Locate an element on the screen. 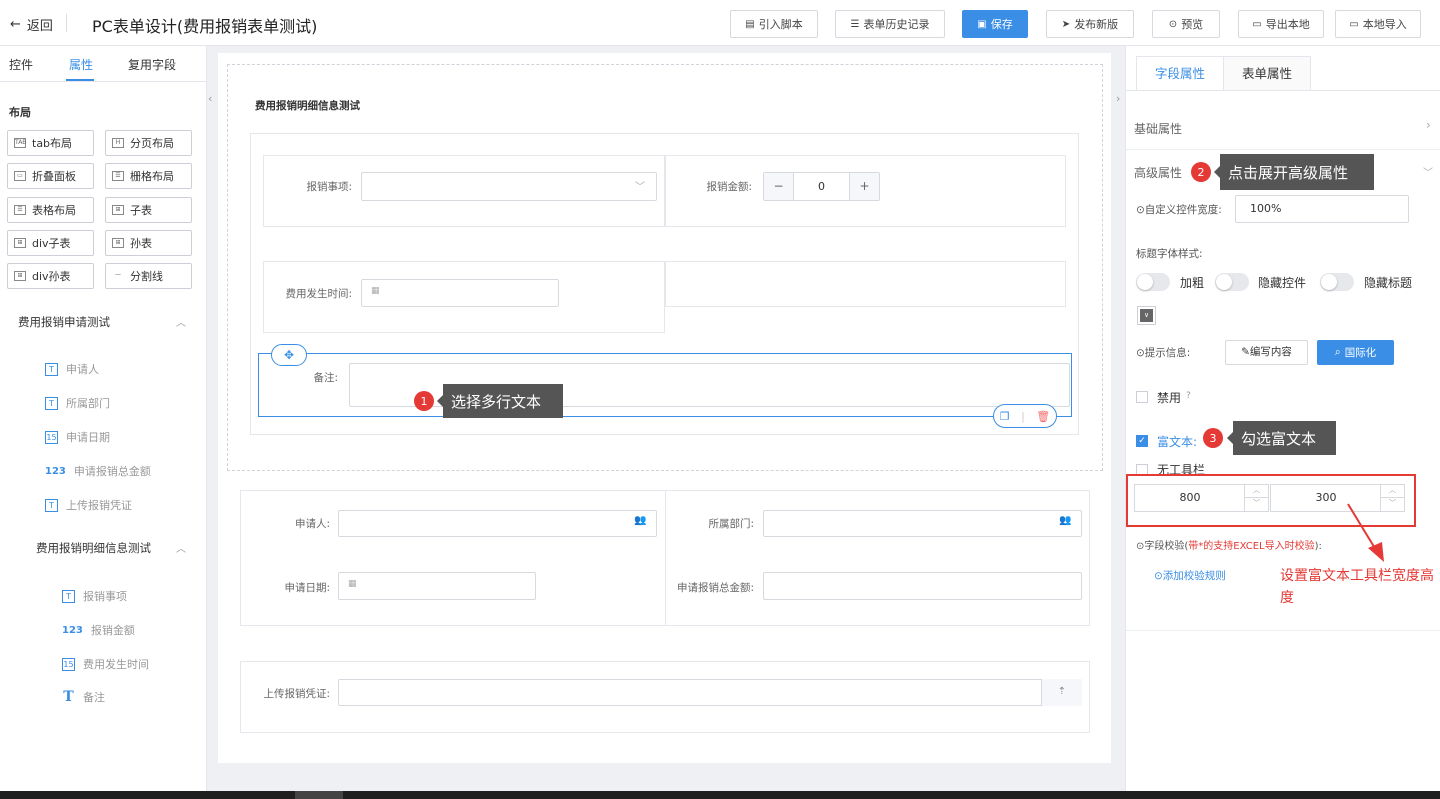 The width and height of the screenshot is (1440, 799). text-icon: T is located at coordinates (51, 369).